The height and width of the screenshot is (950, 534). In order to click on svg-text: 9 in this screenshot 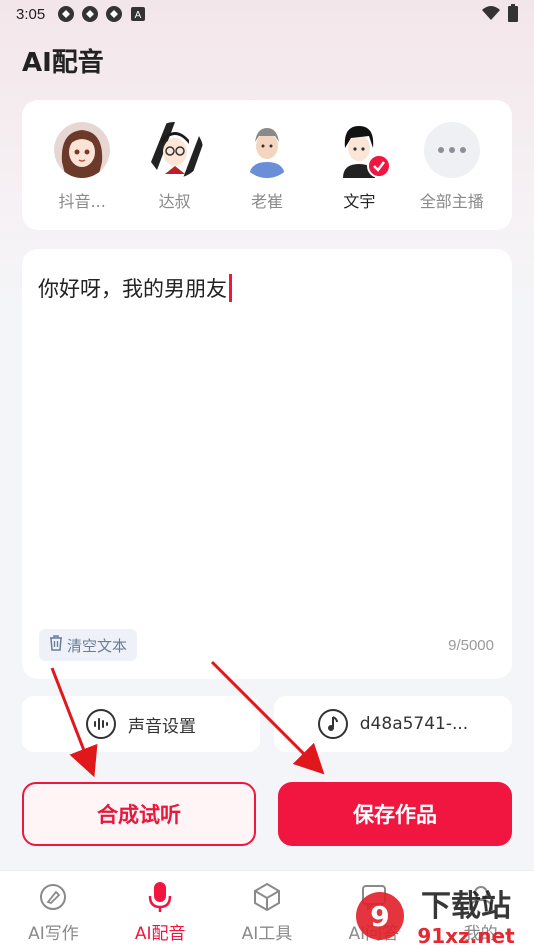, I will do `click(379, 916)`.